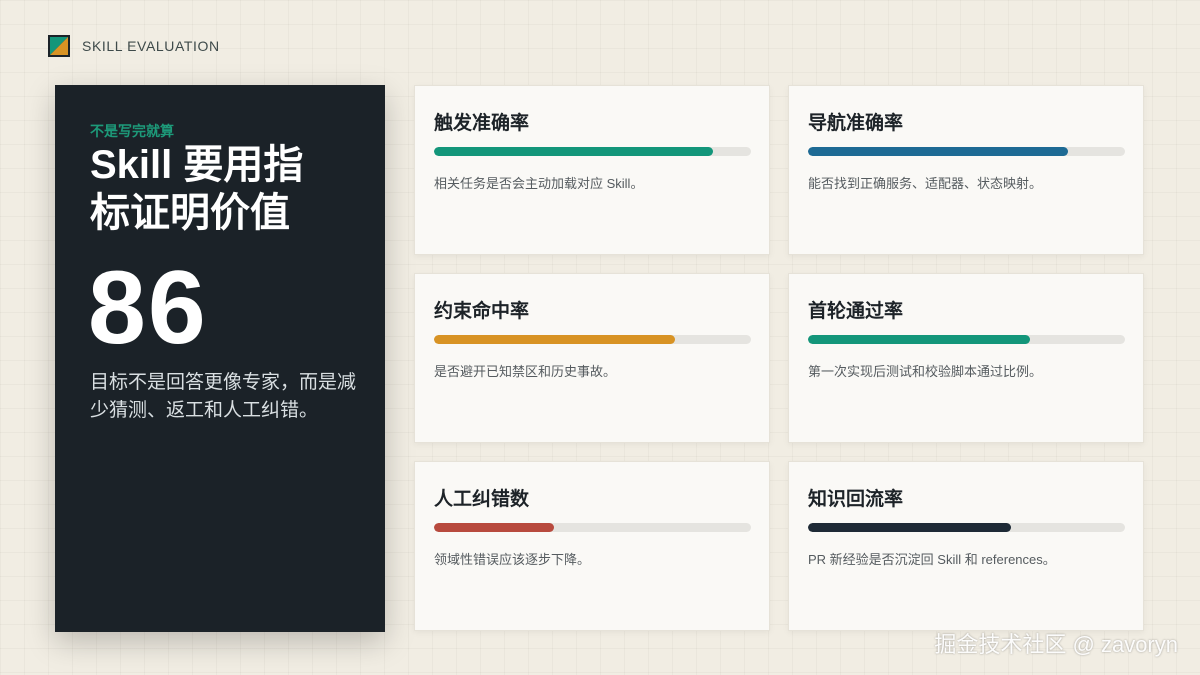 The image size is (1200, 675). What do you see at coordinates (223, 396) in the screenshot?
I see `hero-description: 目标不是回答更像专家，而是减少猜测、返工和人工纠错。` at bounding box center [223, 396].